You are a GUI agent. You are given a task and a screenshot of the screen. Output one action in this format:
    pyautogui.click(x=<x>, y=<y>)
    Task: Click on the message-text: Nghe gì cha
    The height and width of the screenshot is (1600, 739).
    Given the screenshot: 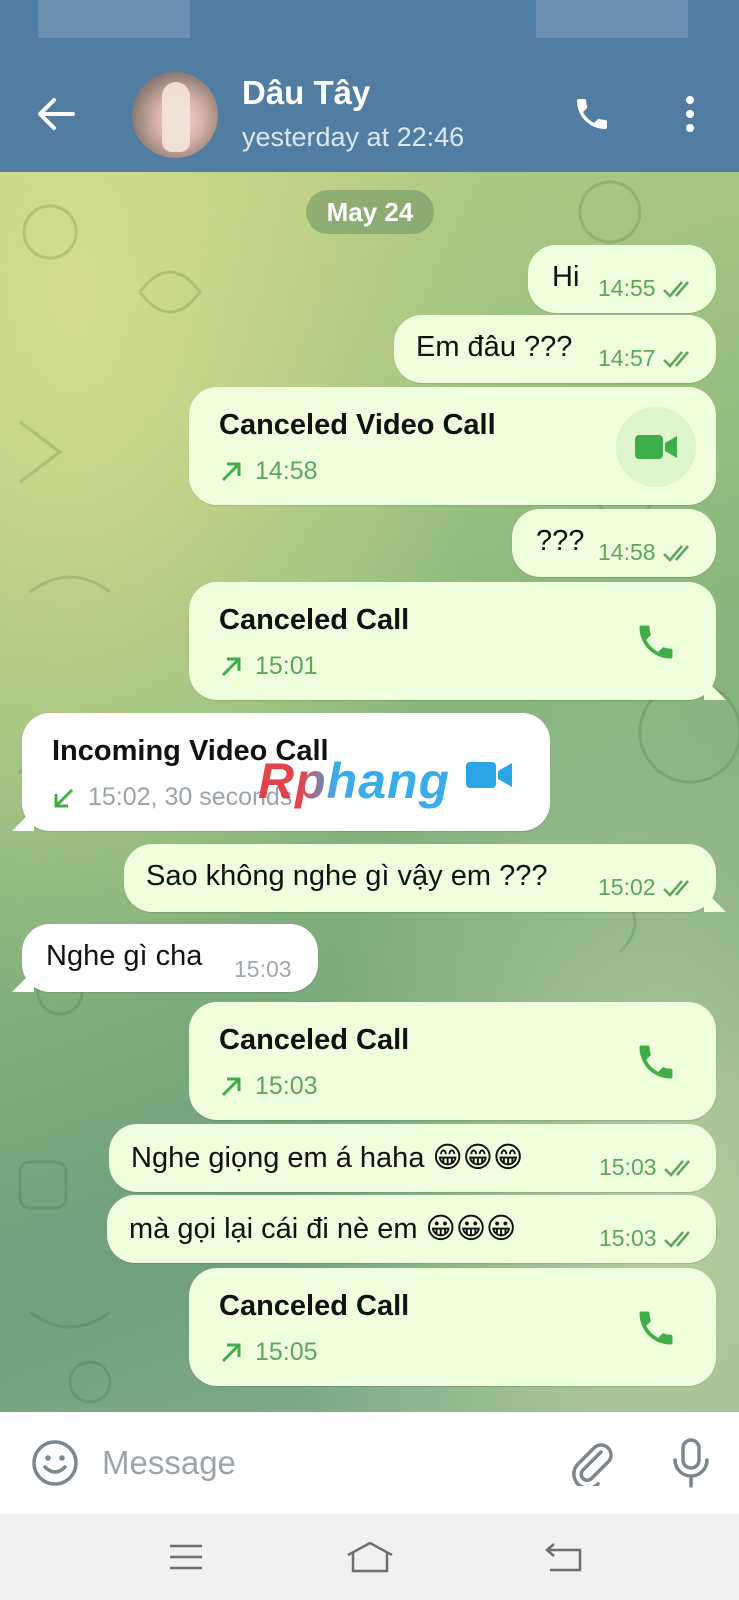 What is the action you would take?
    pyautogui.click(x=124, y=956)
    